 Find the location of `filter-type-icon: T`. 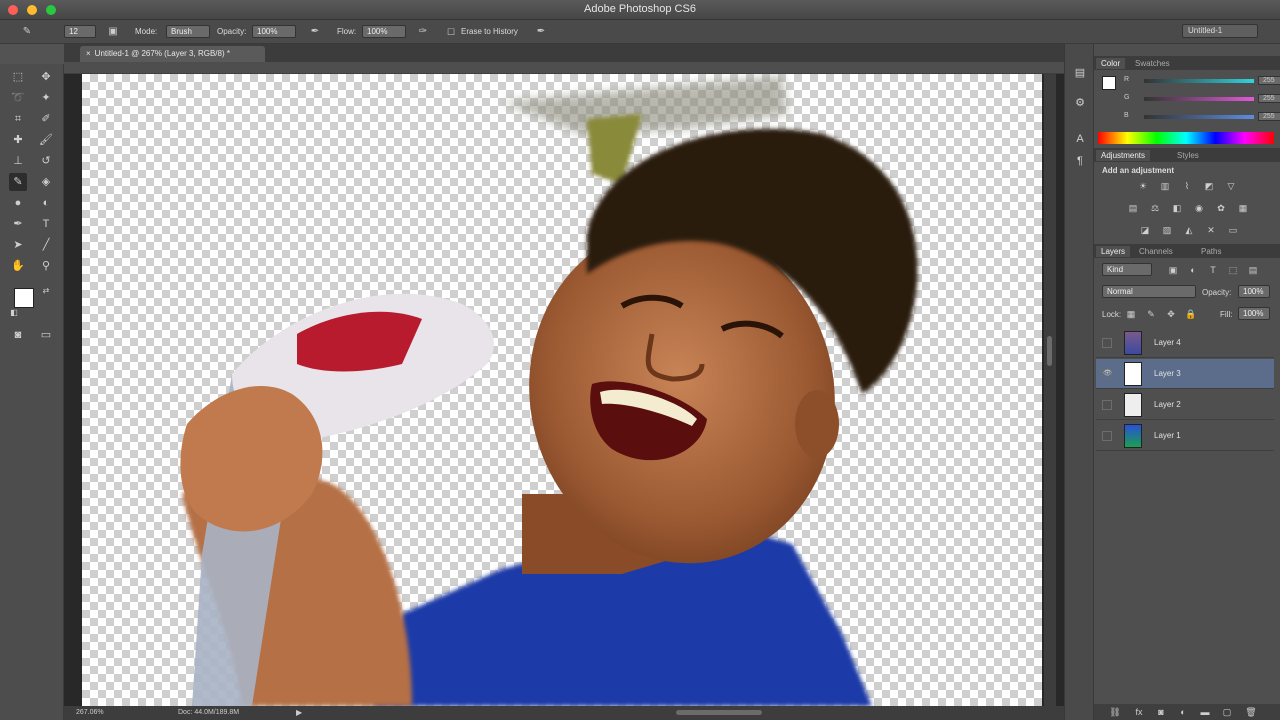

filter-type-icon: T is located at coordinates (1213, 270).